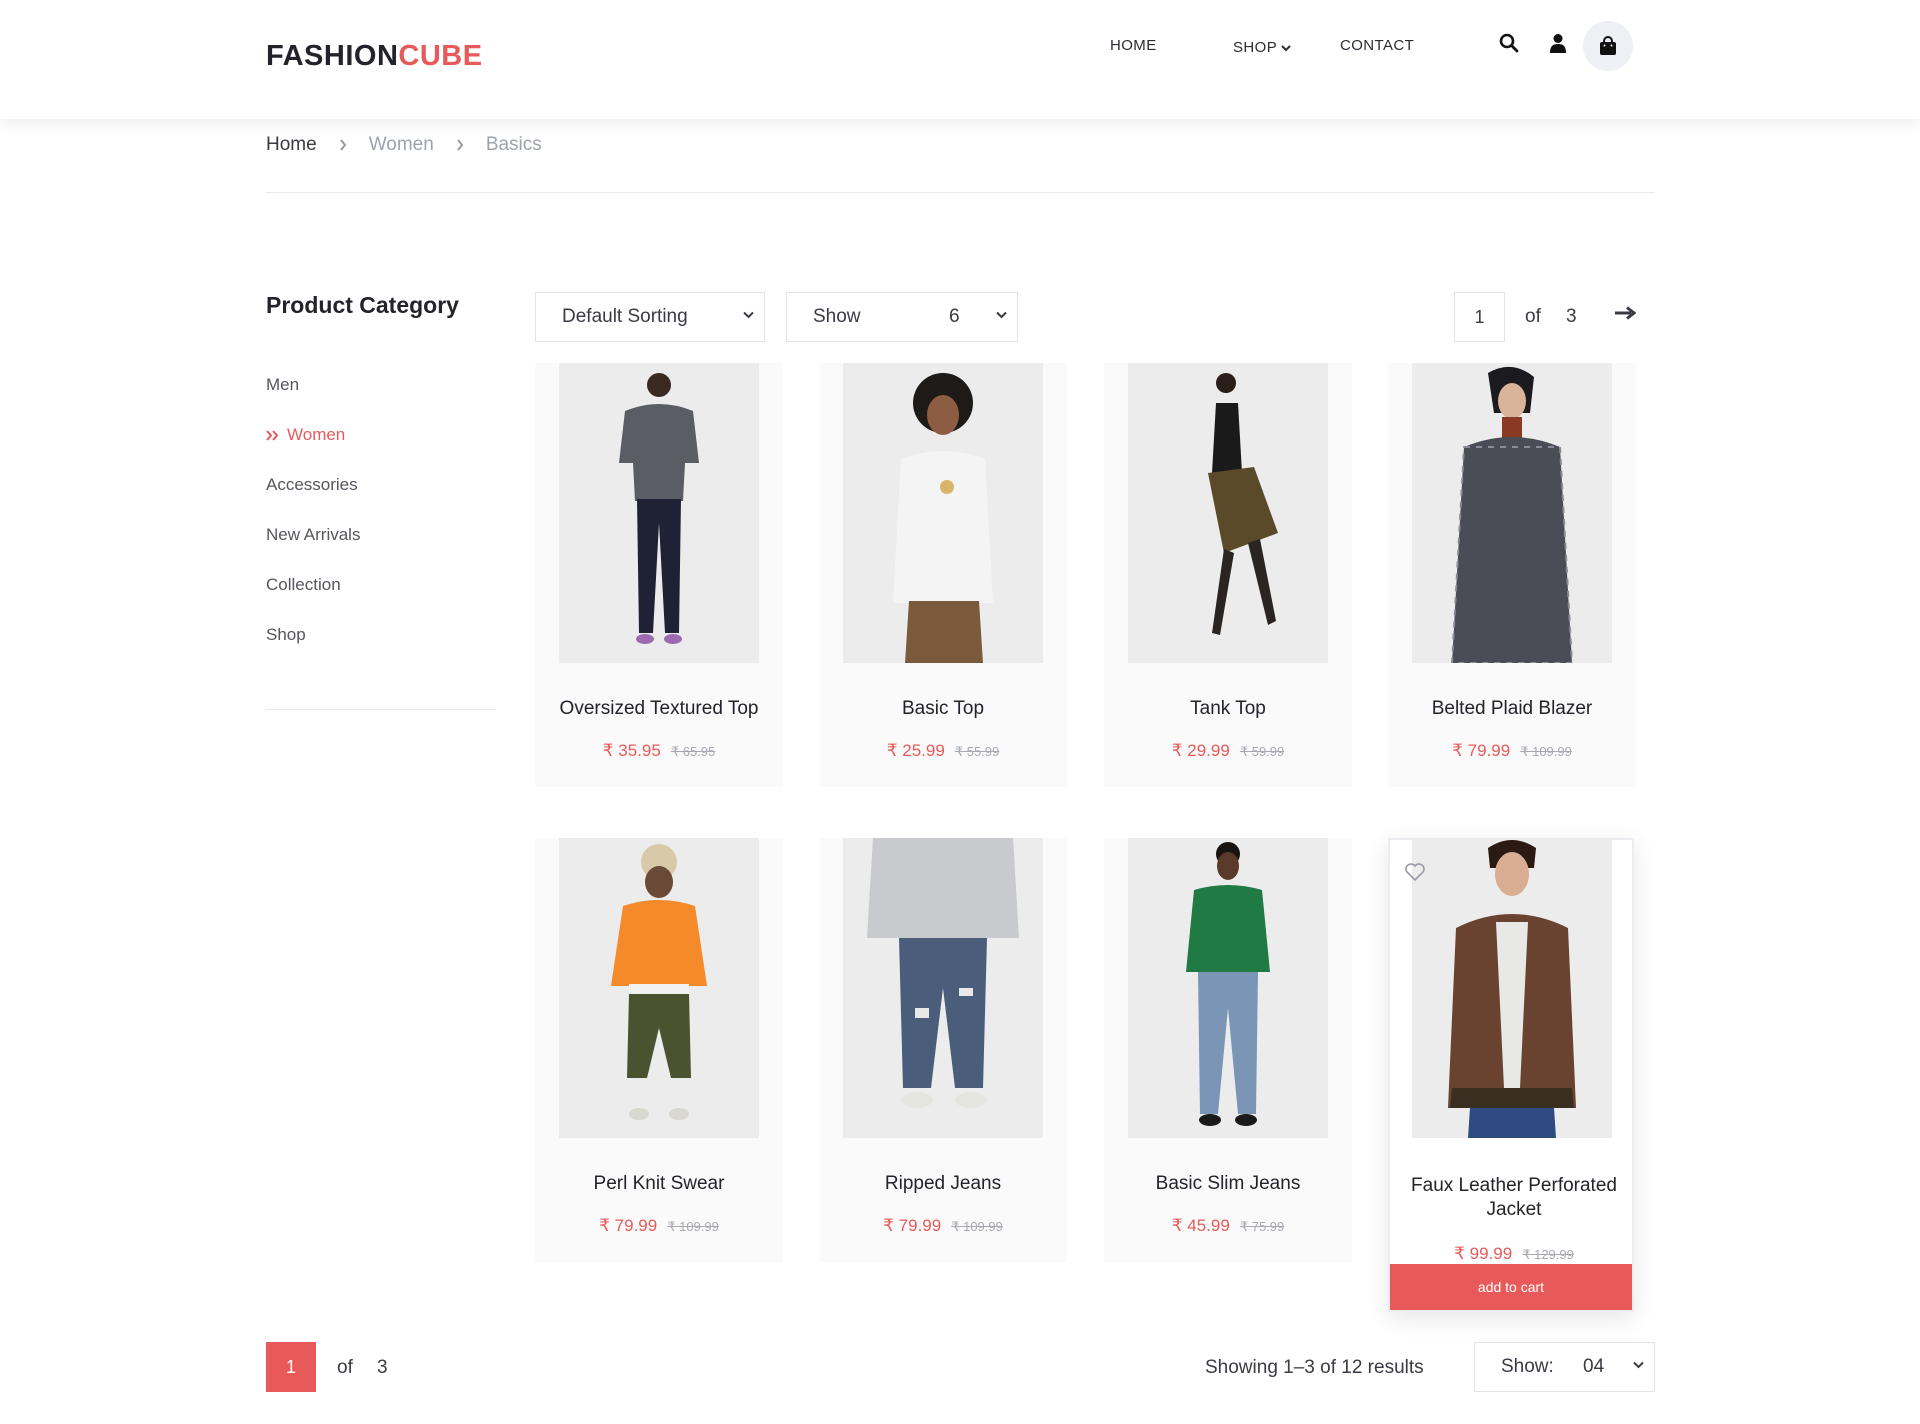 The width and height of the screenshot is (1920, 1424). Describe the element at coordinates (1262, 1226) in the screenshot. I see `product-old-price: ₹ 75.99` at that location.